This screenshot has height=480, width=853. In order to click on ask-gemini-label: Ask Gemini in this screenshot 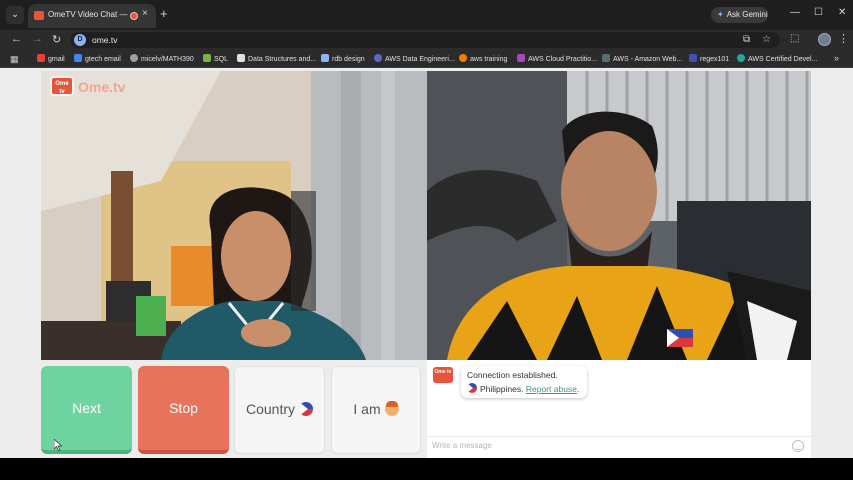, I will do `click(747, 14)`.